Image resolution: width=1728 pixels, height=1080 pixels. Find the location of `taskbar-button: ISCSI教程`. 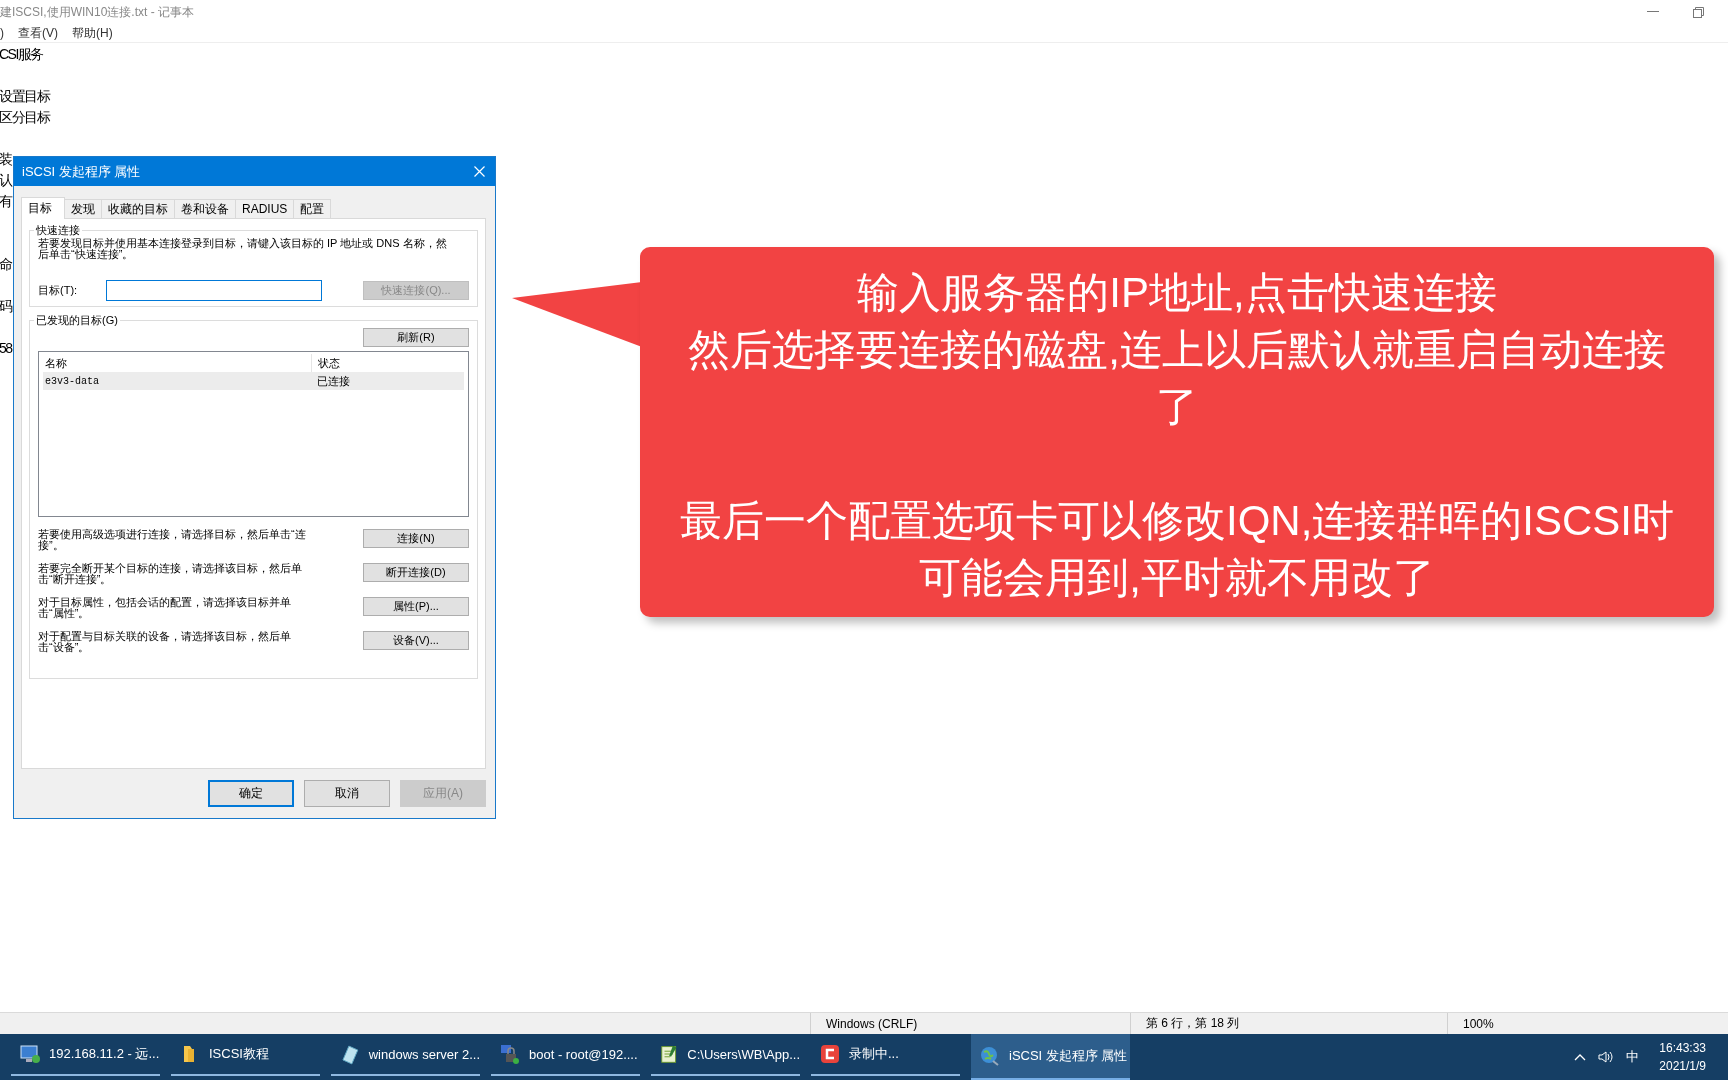

taskbar-button: ISCSI教程 is located at coordinates (245, 1055).